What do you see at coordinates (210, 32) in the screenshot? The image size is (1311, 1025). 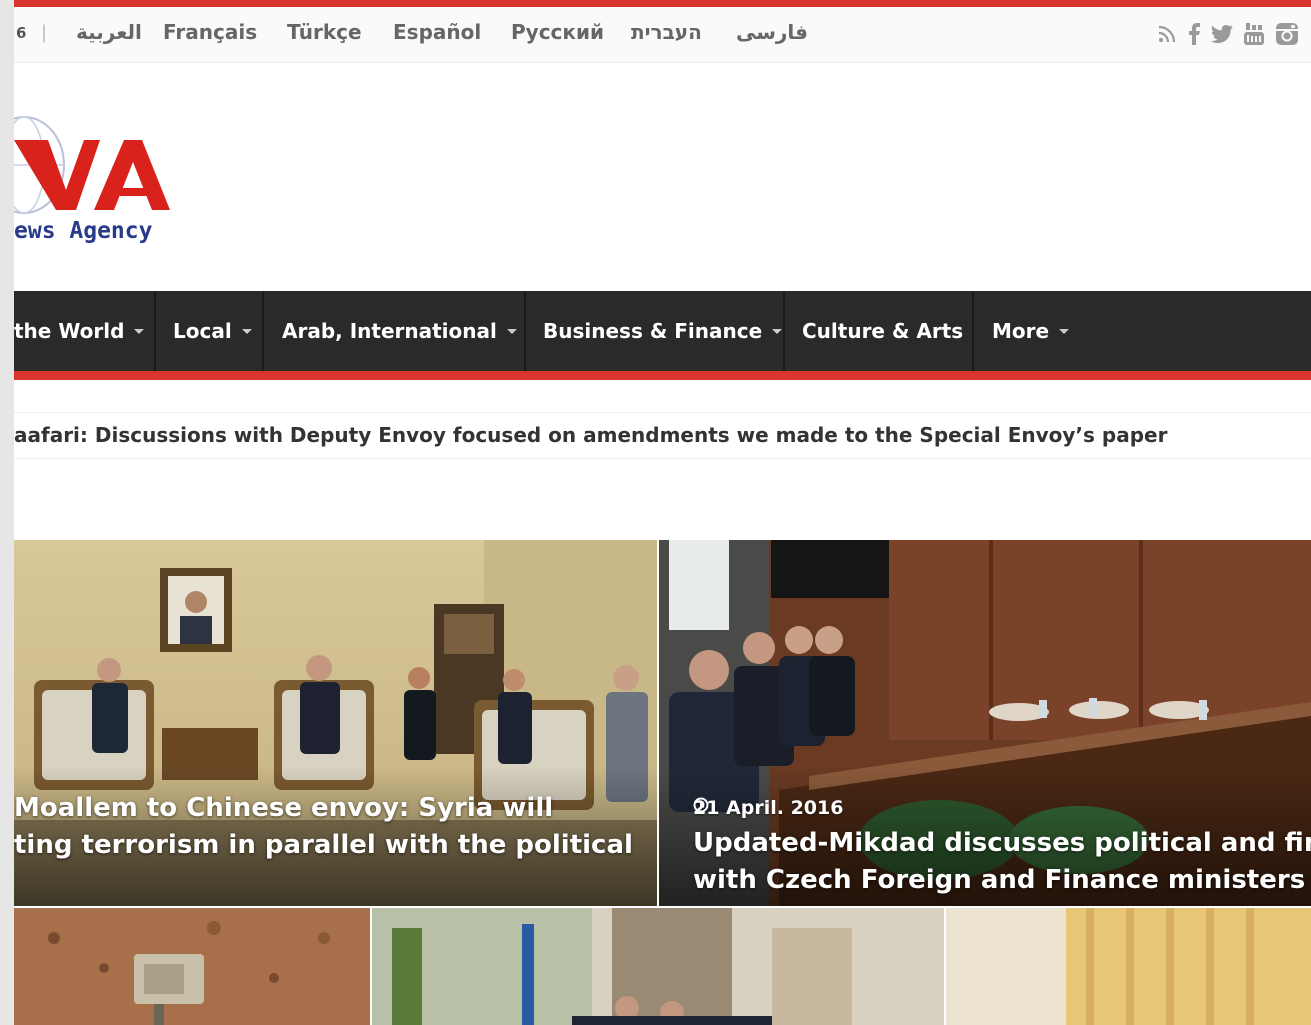 I see `lang-french: Français` at bounding box center [210, 32].